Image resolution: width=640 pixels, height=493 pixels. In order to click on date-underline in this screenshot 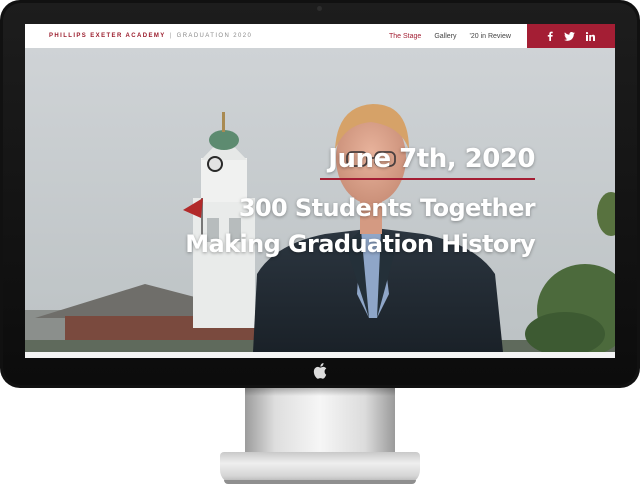, I will do `click(427, 179)`.